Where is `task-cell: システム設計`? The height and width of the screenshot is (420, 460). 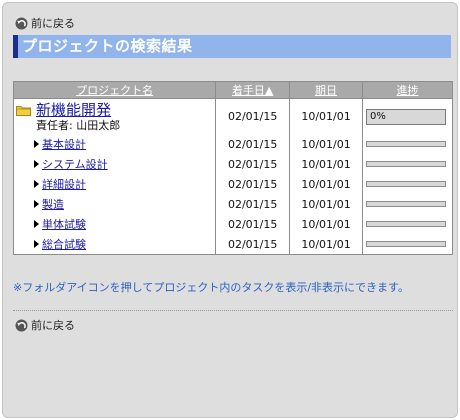
task-cell: システム設計 is located at coordinates (114, 164).